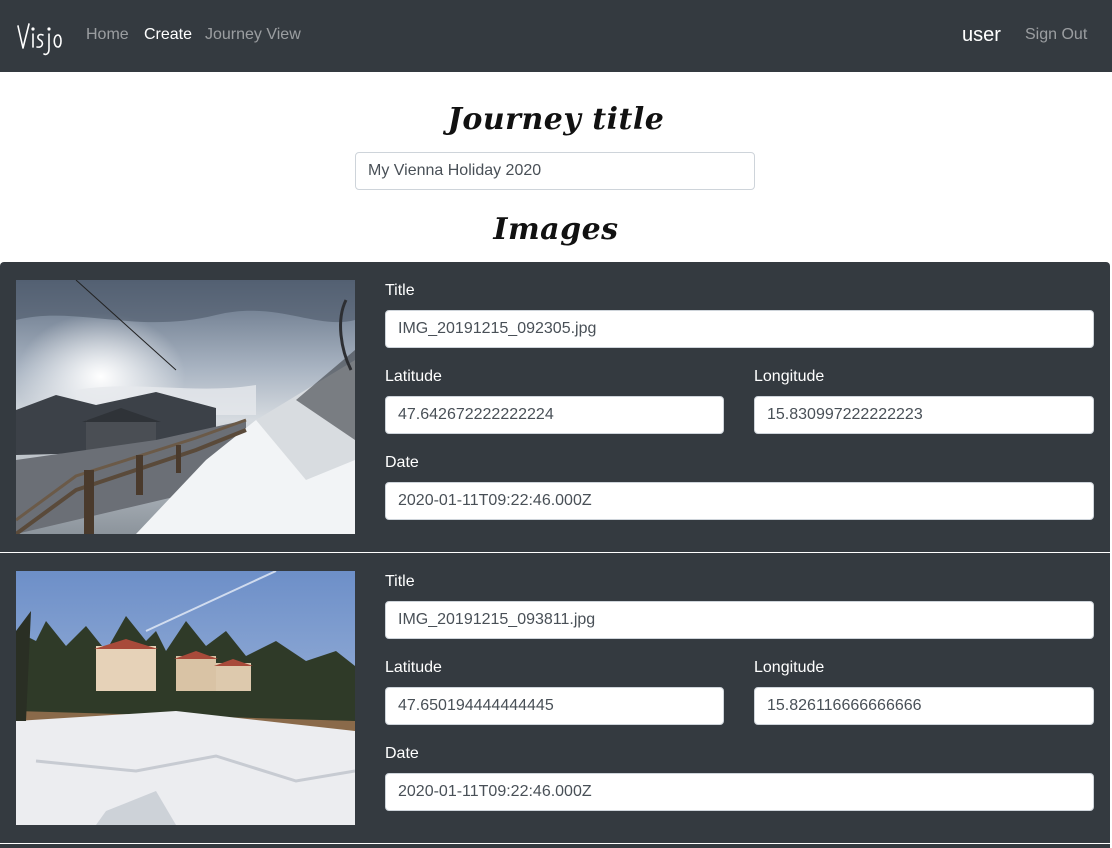 The width and height of the screenshot is (1112, 848). I want to click on nav-journey-view-link: Journey View, so click(253, 35).